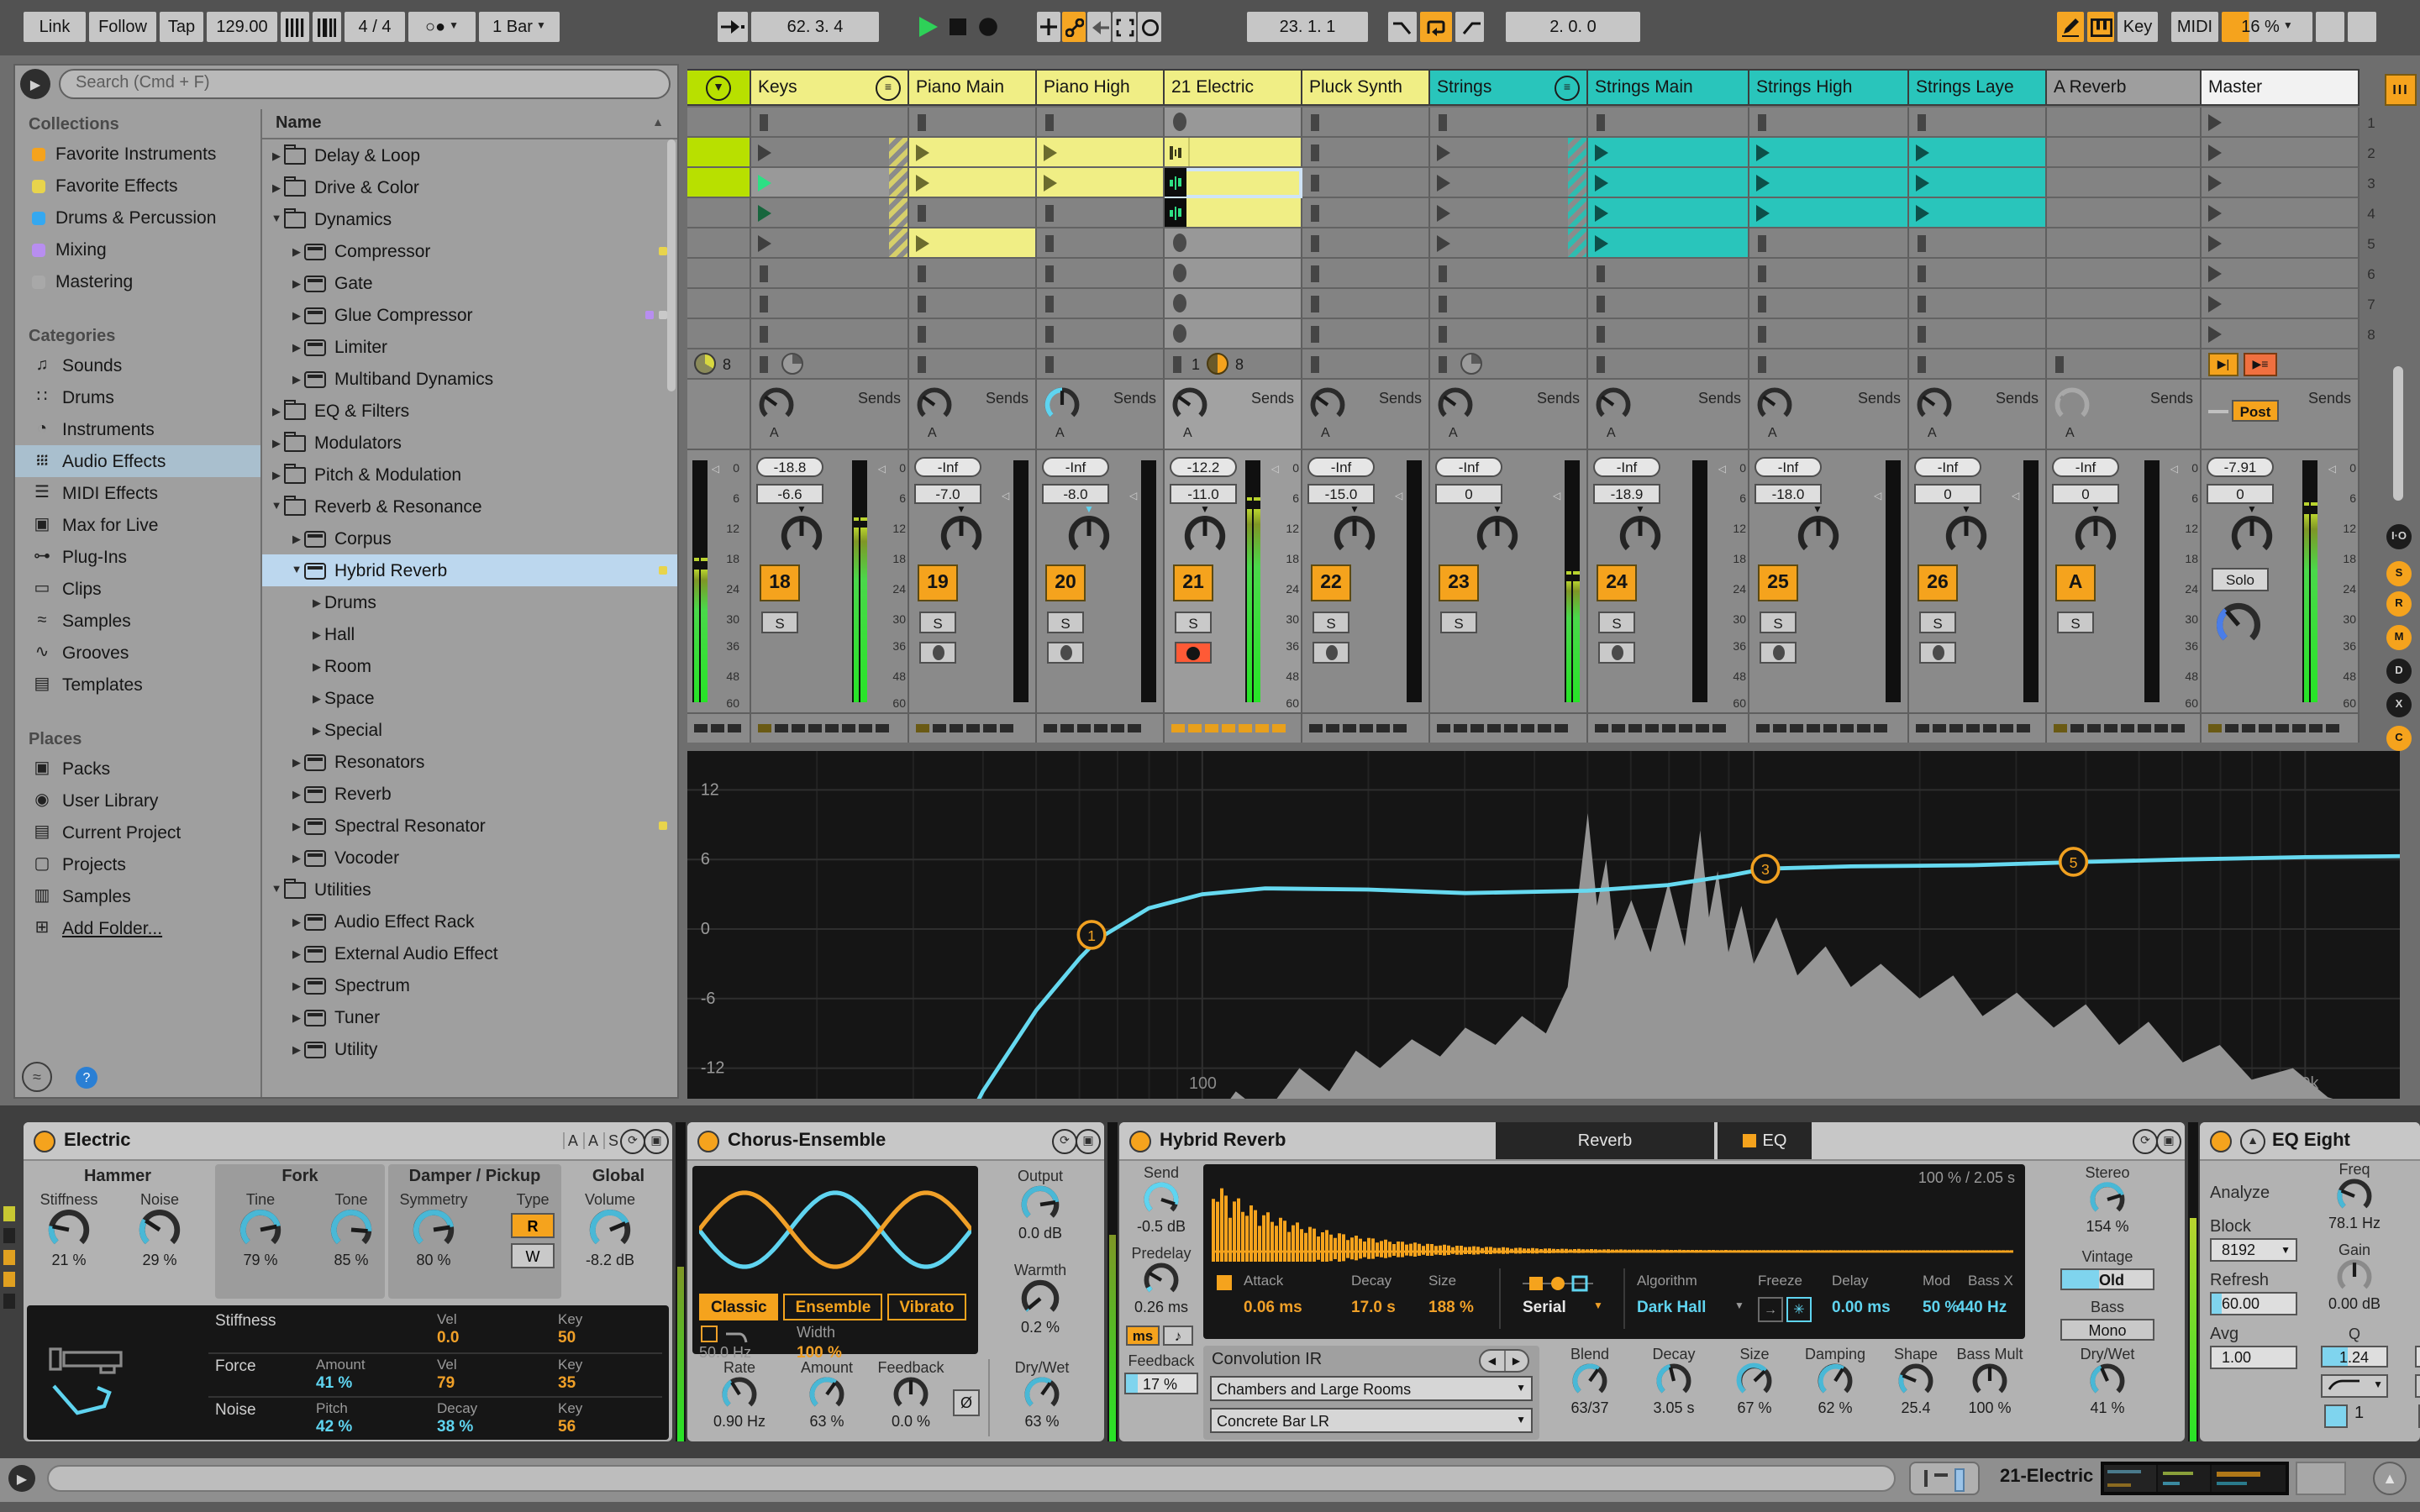 The height and width of the screenshot is (1512, 2420). What do you see at coordinates (469, 666) in the screenshot?
I see `tree-item-room: ▶ Room` at bounding box center [469, 666].